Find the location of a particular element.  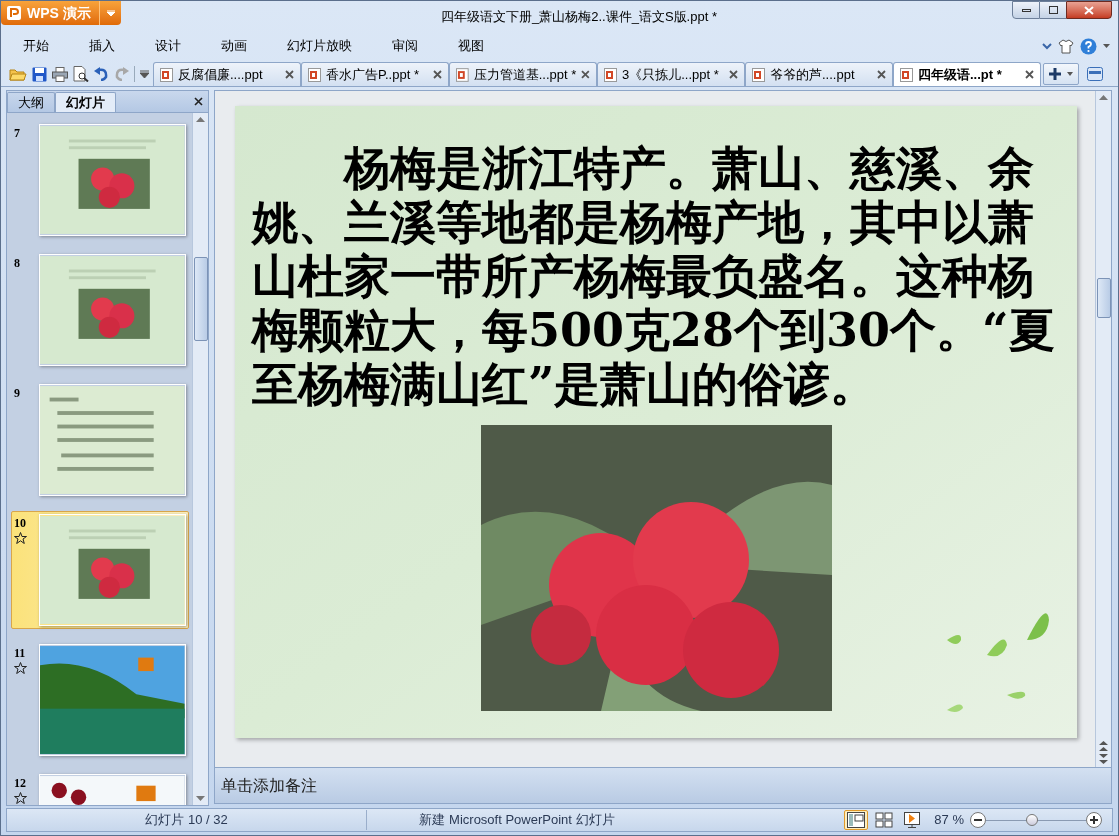

zoom-slider-thumb is located at coordinates (1031, 820).